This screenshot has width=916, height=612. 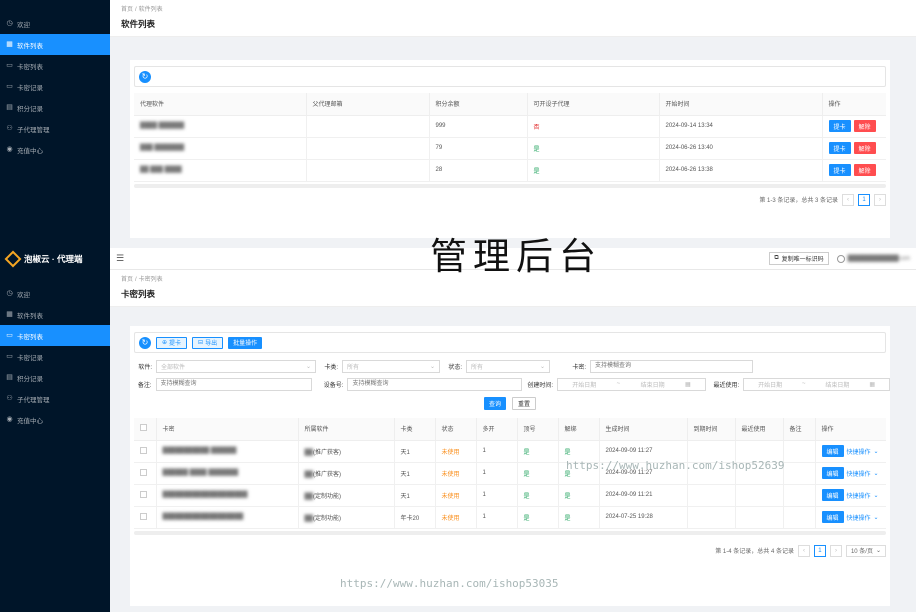 I want to click on user-menu: ████████████com, so click(x=873, y=258).